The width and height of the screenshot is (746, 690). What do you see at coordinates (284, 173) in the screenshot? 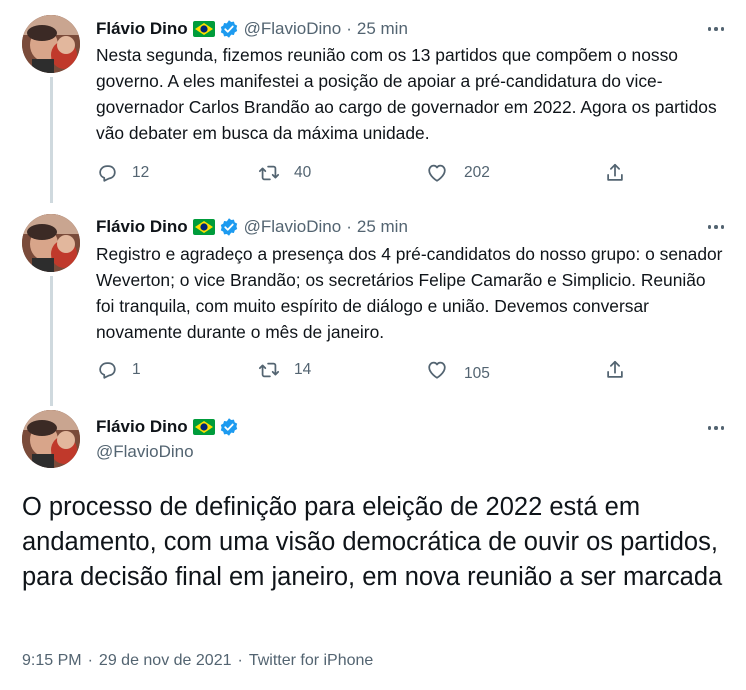
I see `retweet-button: 40` at bounding box center [284, 173].